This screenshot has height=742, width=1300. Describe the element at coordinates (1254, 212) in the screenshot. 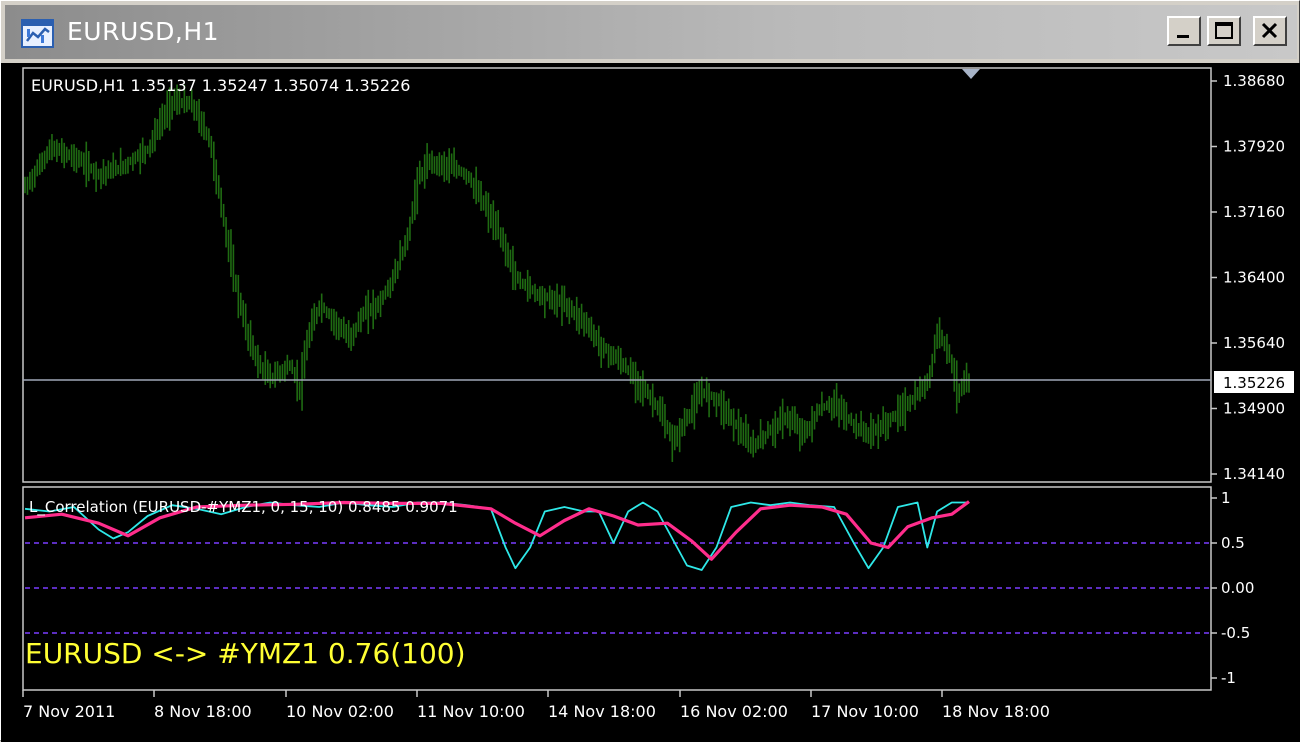

I see `price-axis-label: 1.37160` at that location.